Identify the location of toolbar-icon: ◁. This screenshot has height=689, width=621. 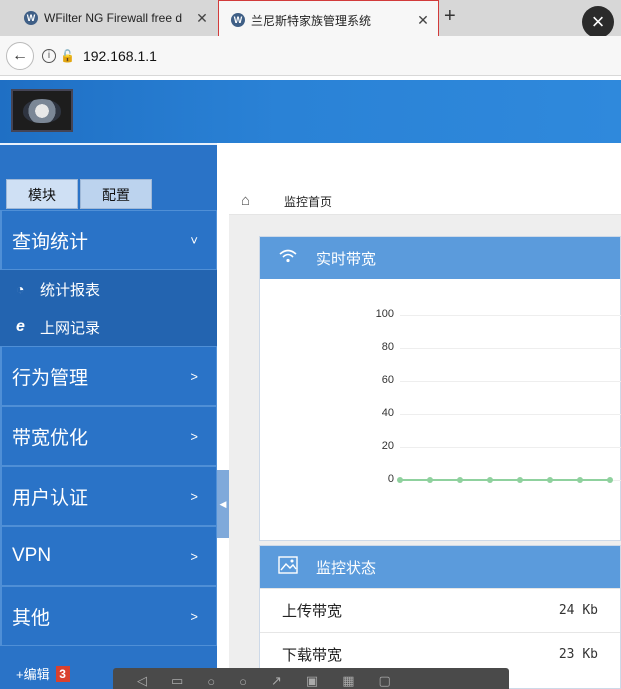
(142, 681).